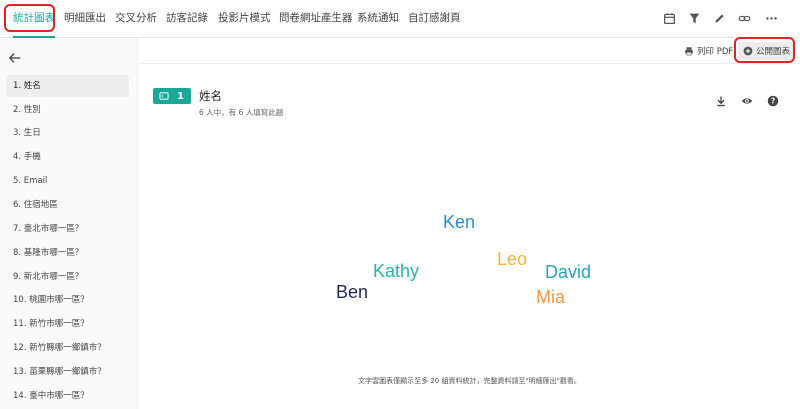  What do you see at coordinates (241, 112) in the screenshot?
I see `question-subtitle: 6 人中，有 6 人填寫此題` at bounding box center [241, 112].